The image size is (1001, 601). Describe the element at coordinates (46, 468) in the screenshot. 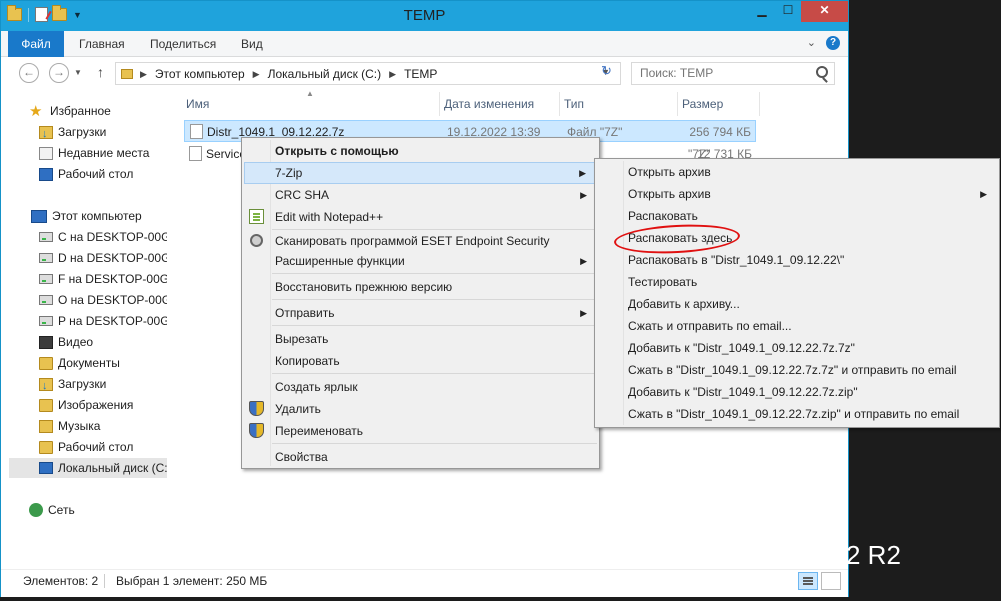

I see `local-disk-icon` at that location.